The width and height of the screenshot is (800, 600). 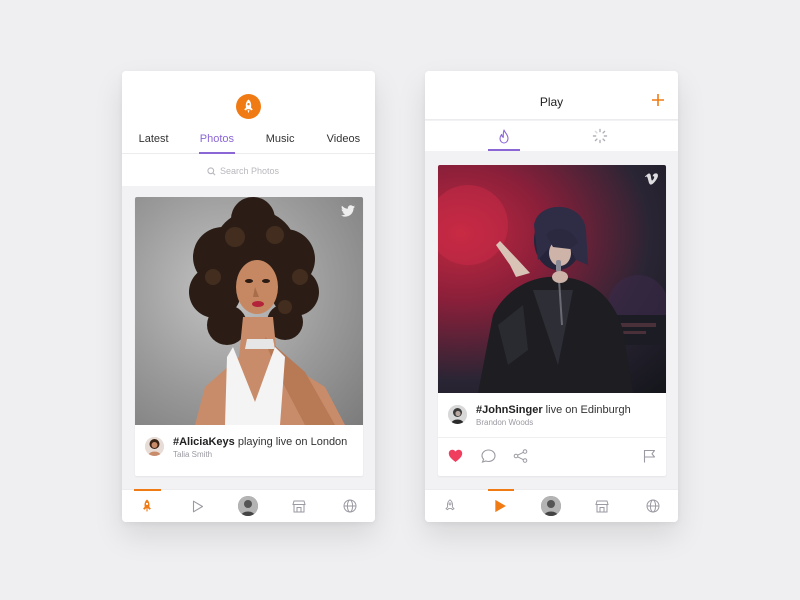 What do you see at coordinates (291, 442) in the screenshot?
I see `post-title-text: playing live on London` at bounding box center [291, 442].